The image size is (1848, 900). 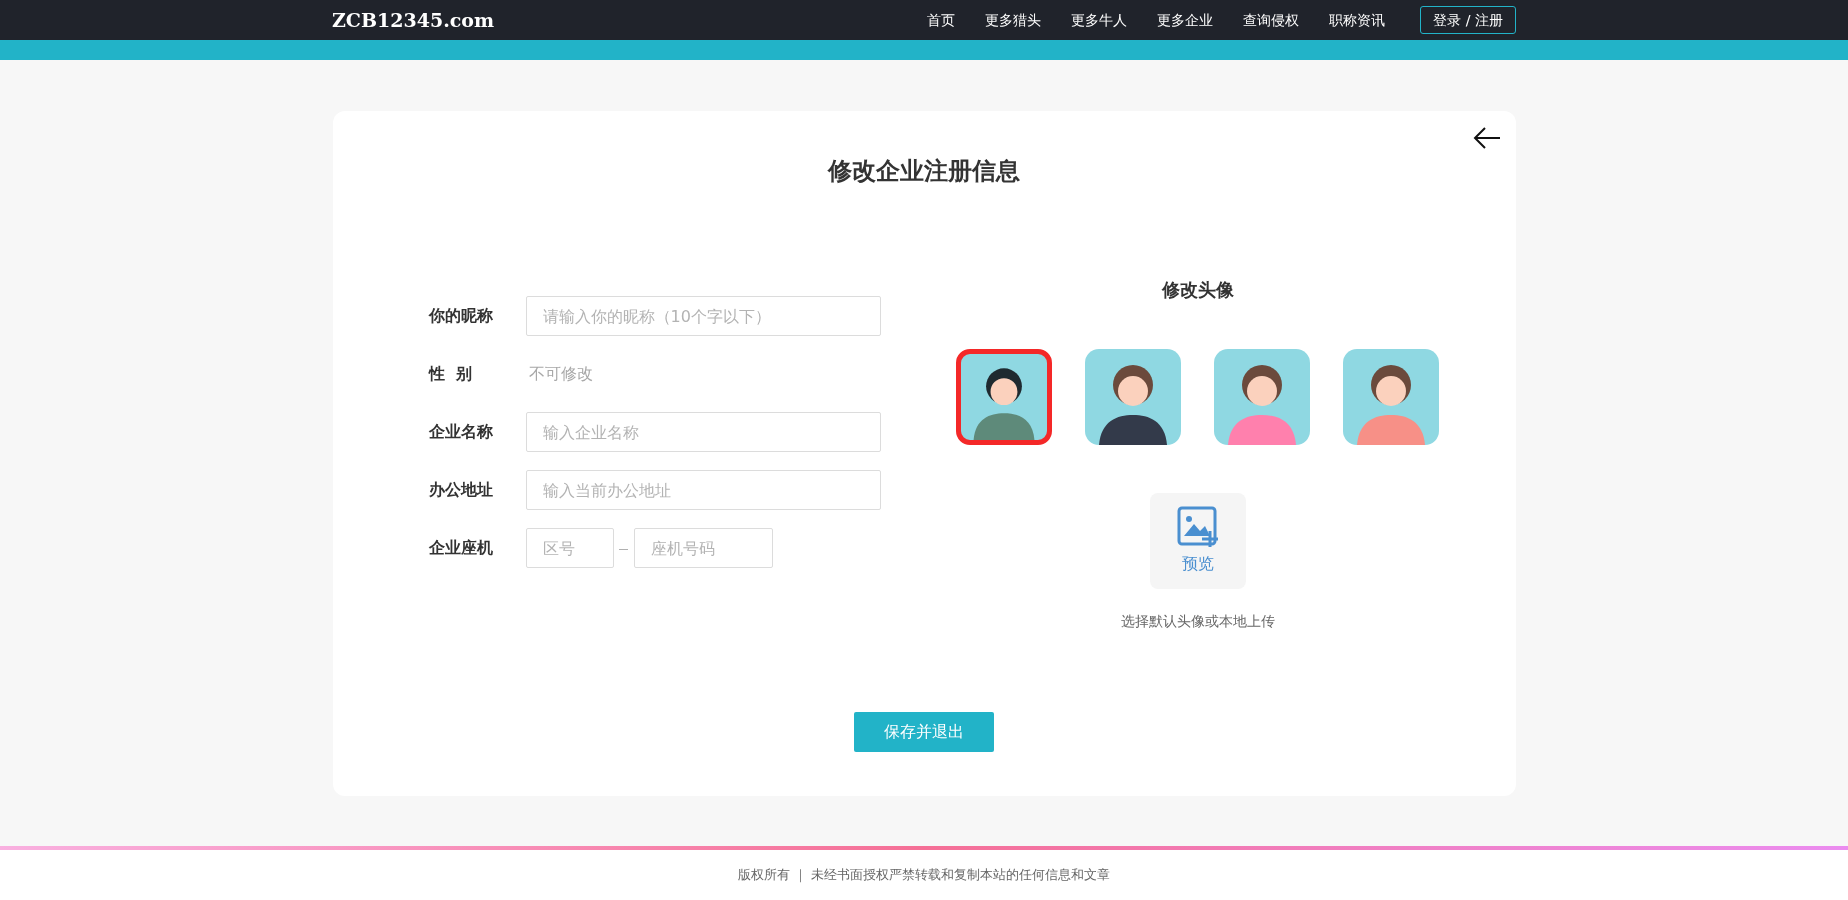 I want to click on phone-number-input: 座机号码, so click(x=703, y=548).